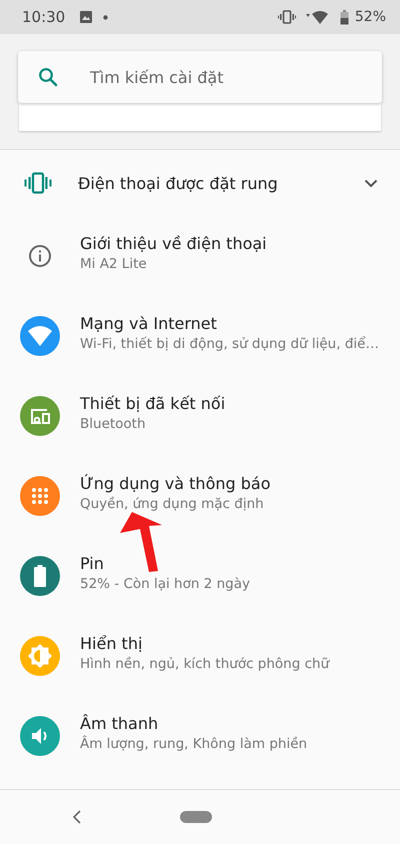 The image size is (400, 844). I want to click on item-title: Thiết bị đã kết nối, so click(153, 403).